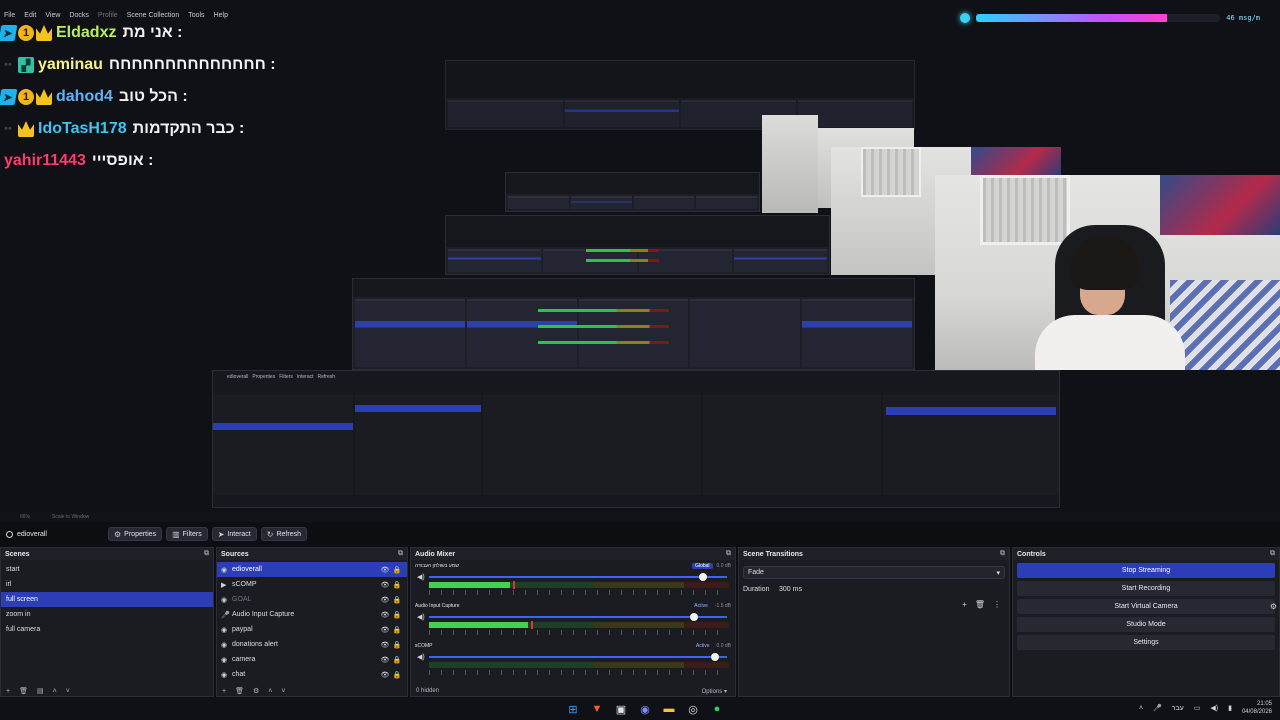  Describe the element at coordinates (437, 566) in the screenshot. I see `channel-name: שמע בשולחן העבודה` at that location.